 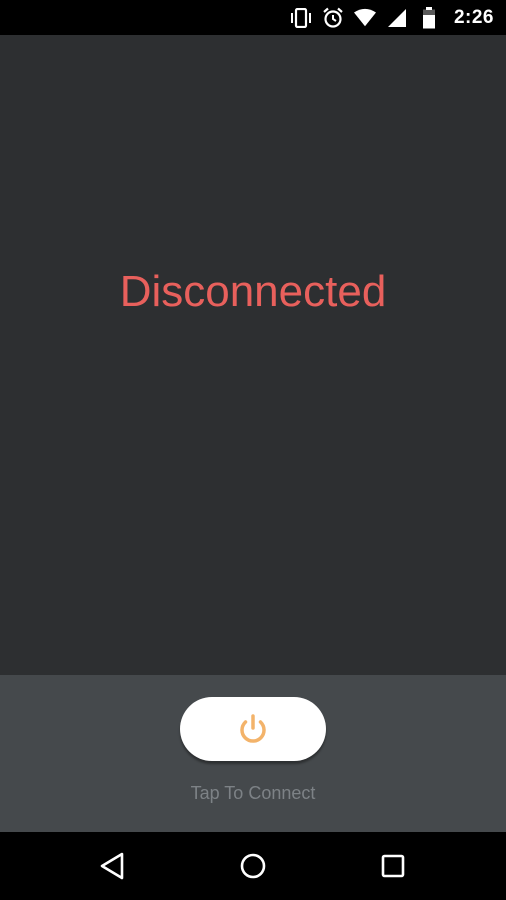 I want to click on power-icon, so click(x=253, y=729).